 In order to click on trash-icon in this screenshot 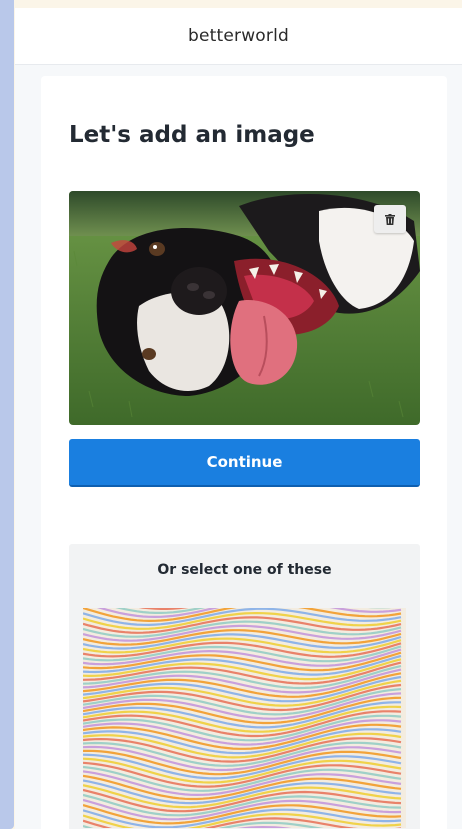, I will do `click(390, 219)`.